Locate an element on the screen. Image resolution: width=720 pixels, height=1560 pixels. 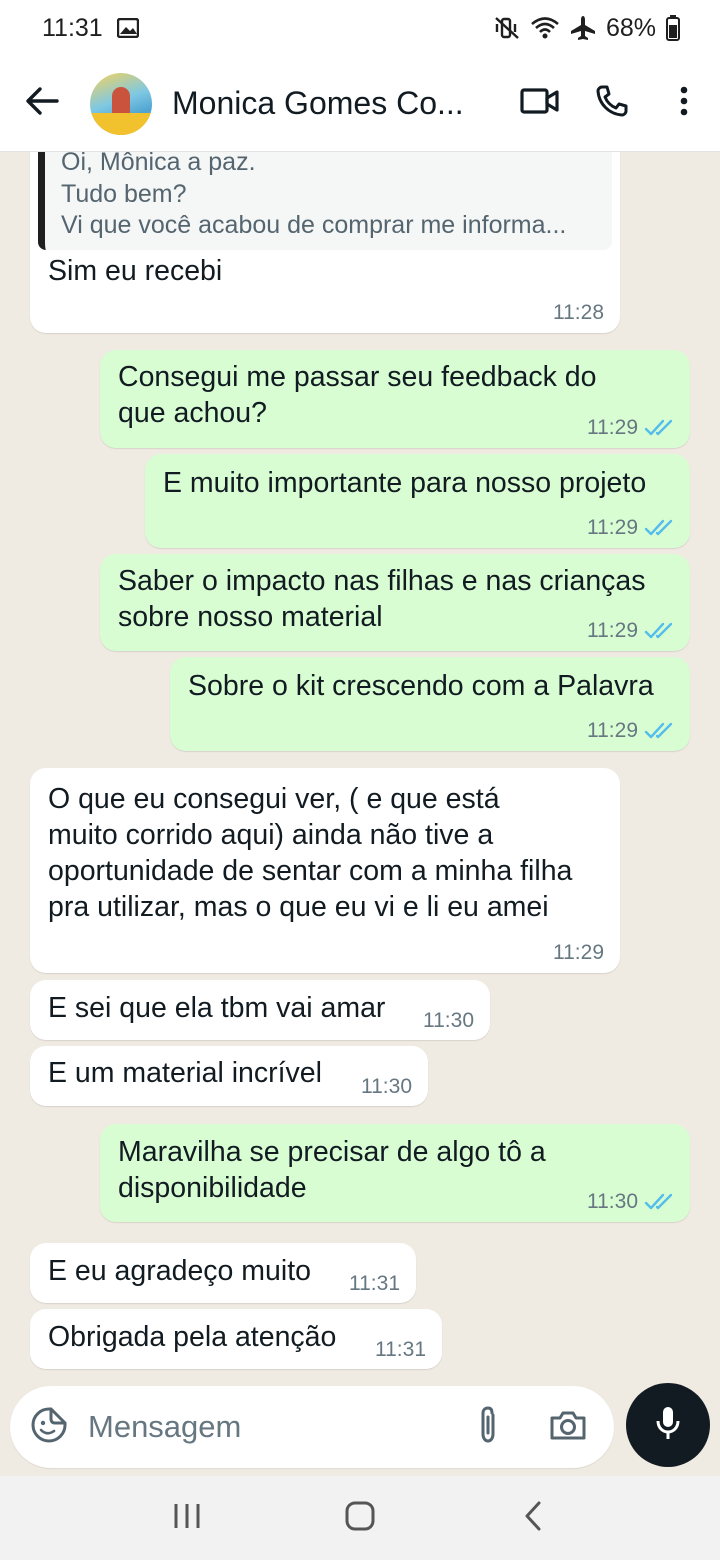
more-options-button is located at coordinates (684, 104).